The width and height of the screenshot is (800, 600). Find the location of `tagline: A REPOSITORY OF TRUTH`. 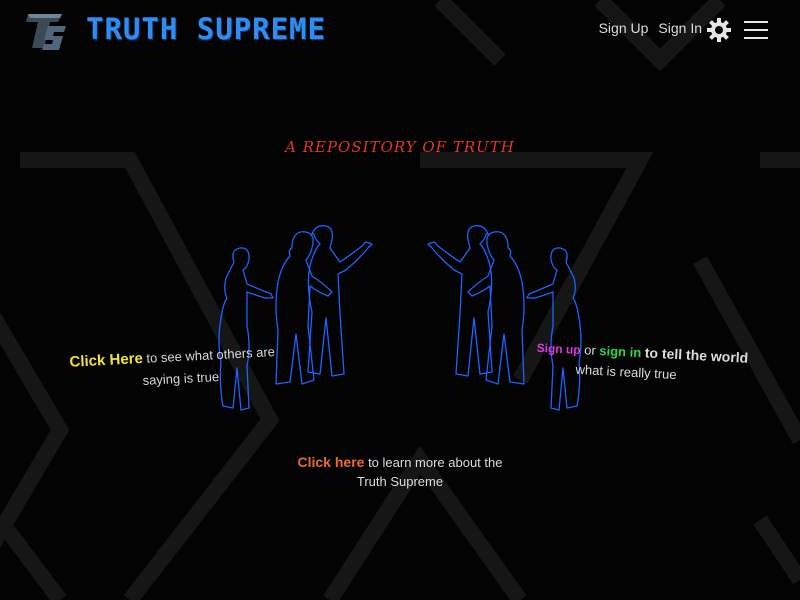

tagline: A REPOSITORY OF TRUTH is located at coordinates (400, 147).